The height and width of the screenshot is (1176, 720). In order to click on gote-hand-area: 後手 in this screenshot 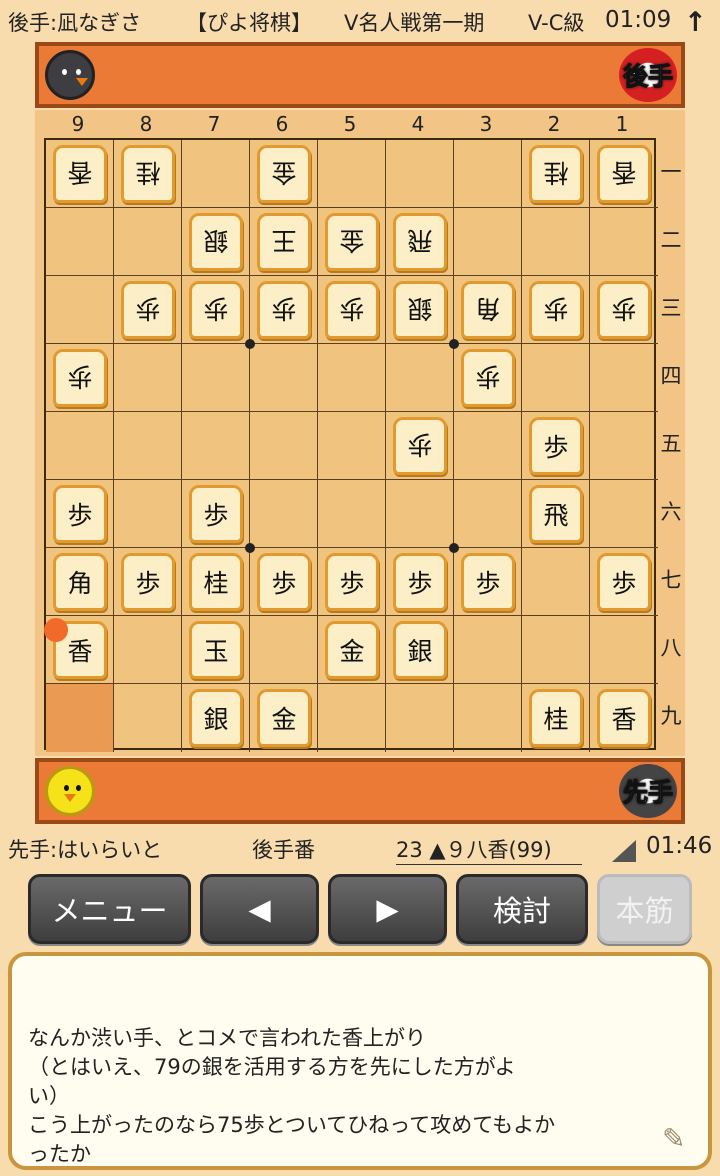, I will do `click(360, 75)`.